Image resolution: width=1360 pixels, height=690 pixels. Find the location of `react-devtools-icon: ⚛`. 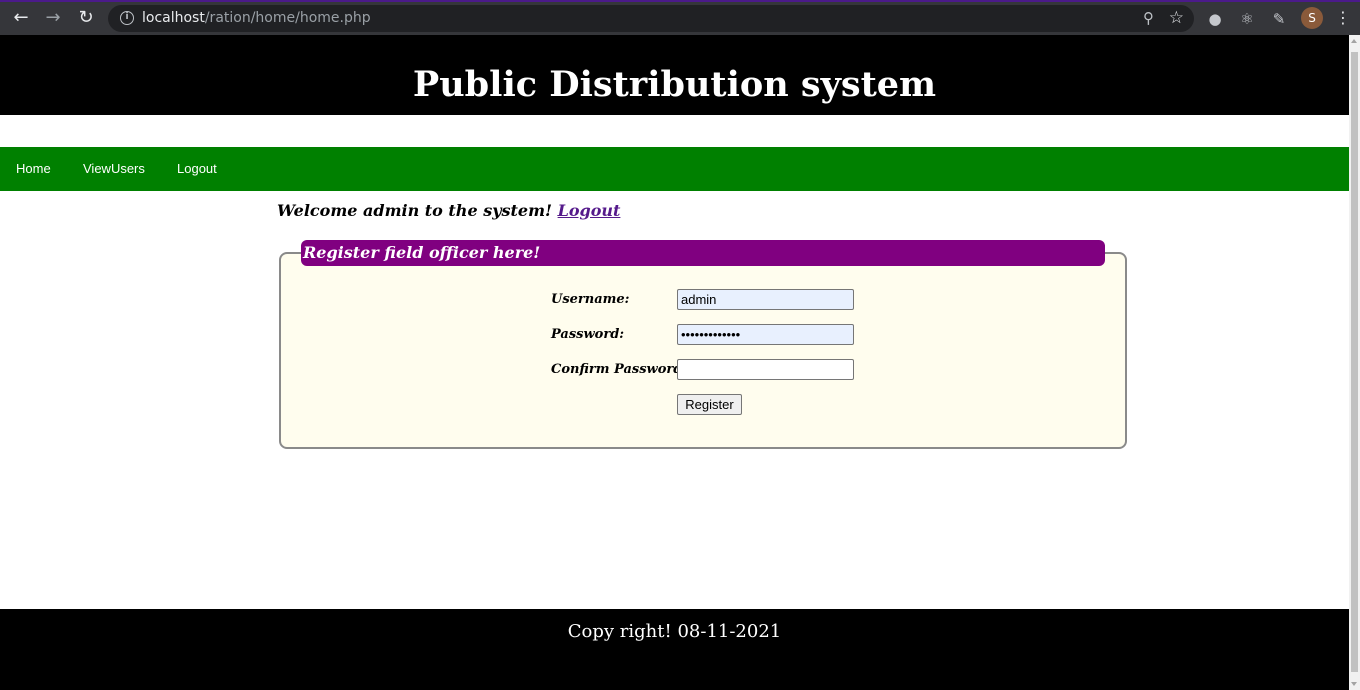

react-devtools-icon: ⚛ is located at coordinates (1247, 19).